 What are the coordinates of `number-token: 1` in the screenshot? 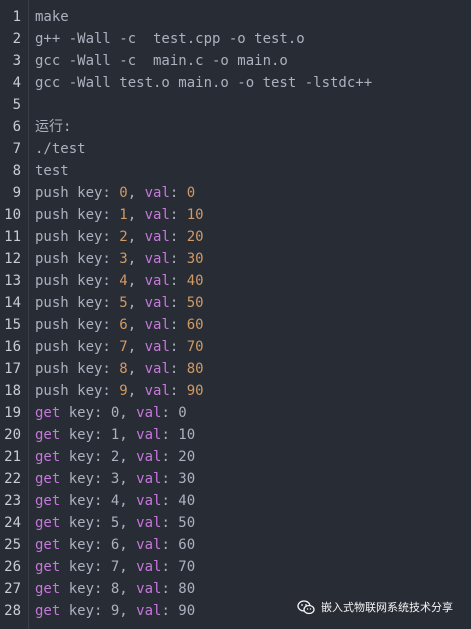 It's located at (123, 215).